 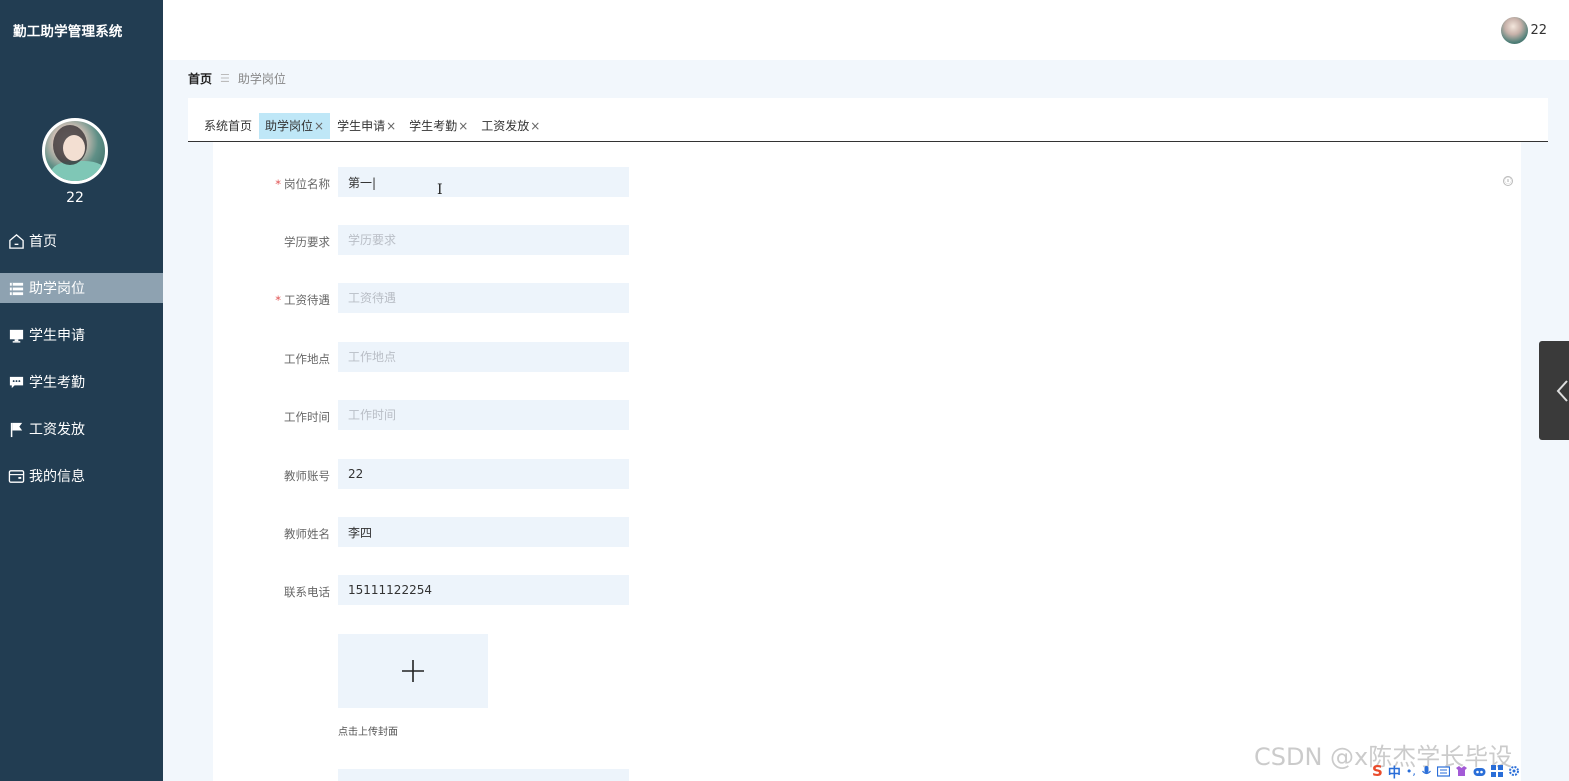 I want to click on sidebar: 勤工助学管理系统 22 首页 助学岗位 学生申请 学生考勤 工资发放 我的信息, so click(x=81, y=390).